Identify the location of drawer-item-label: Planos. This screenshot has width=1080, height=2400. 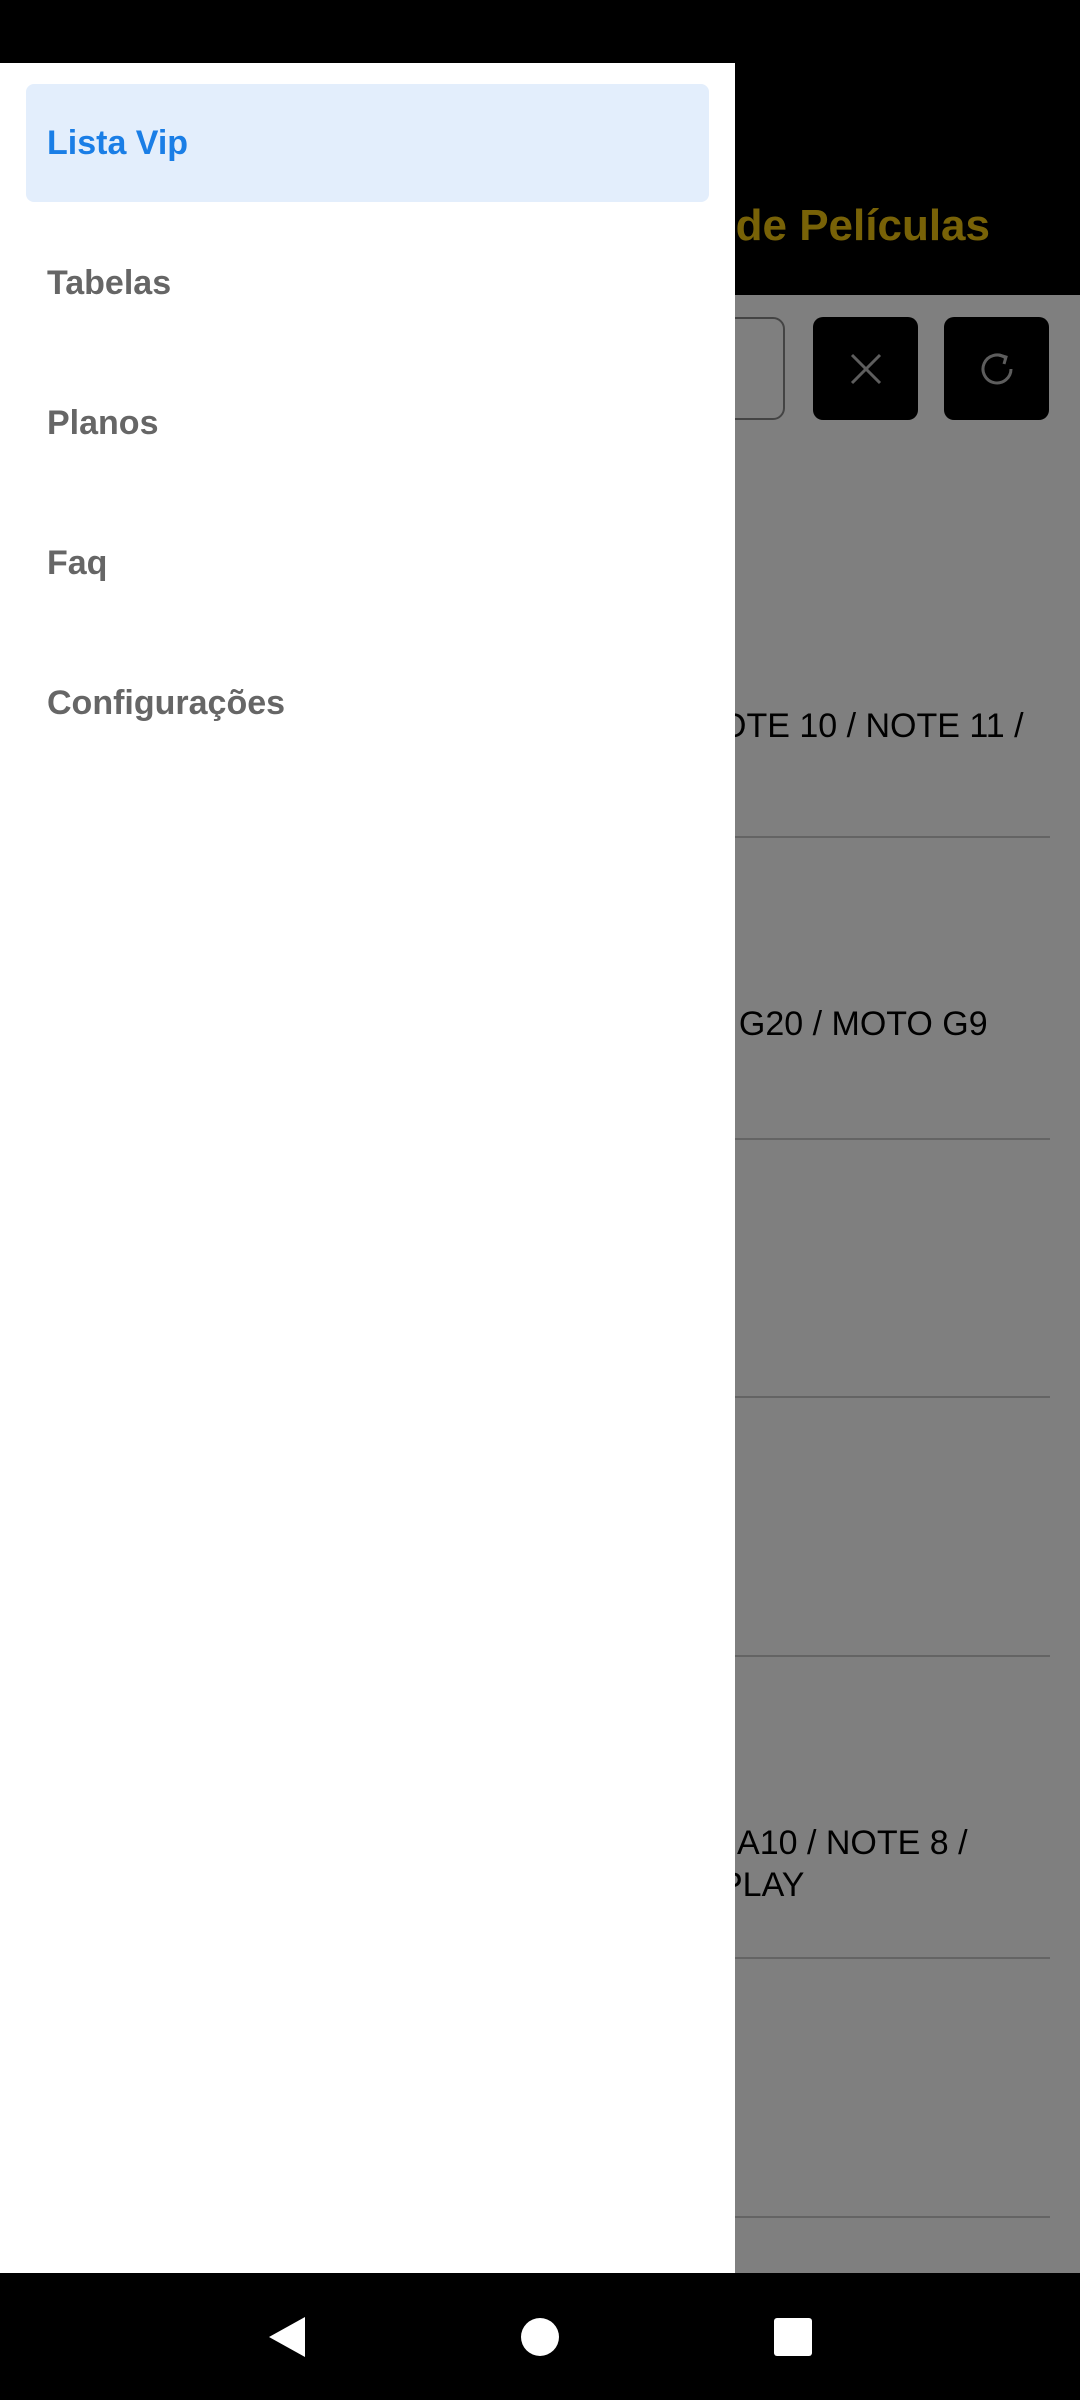
(103, 422).